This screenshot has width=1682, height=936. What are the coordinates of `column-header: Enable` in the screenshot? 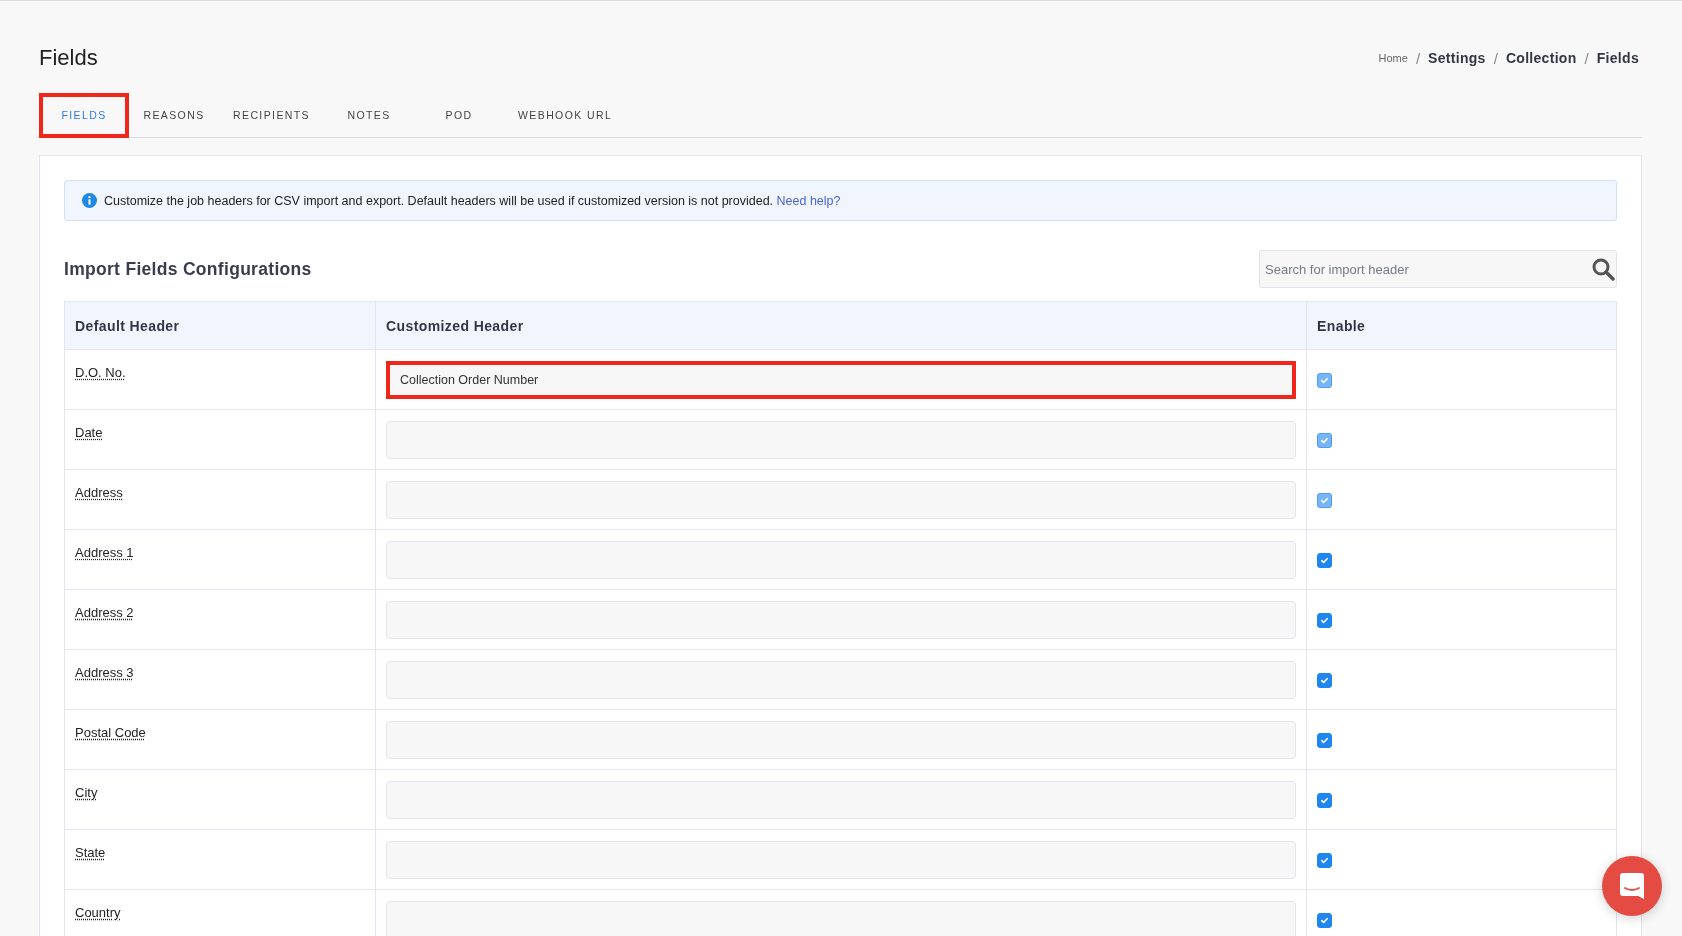 It's located at (1461, 325).